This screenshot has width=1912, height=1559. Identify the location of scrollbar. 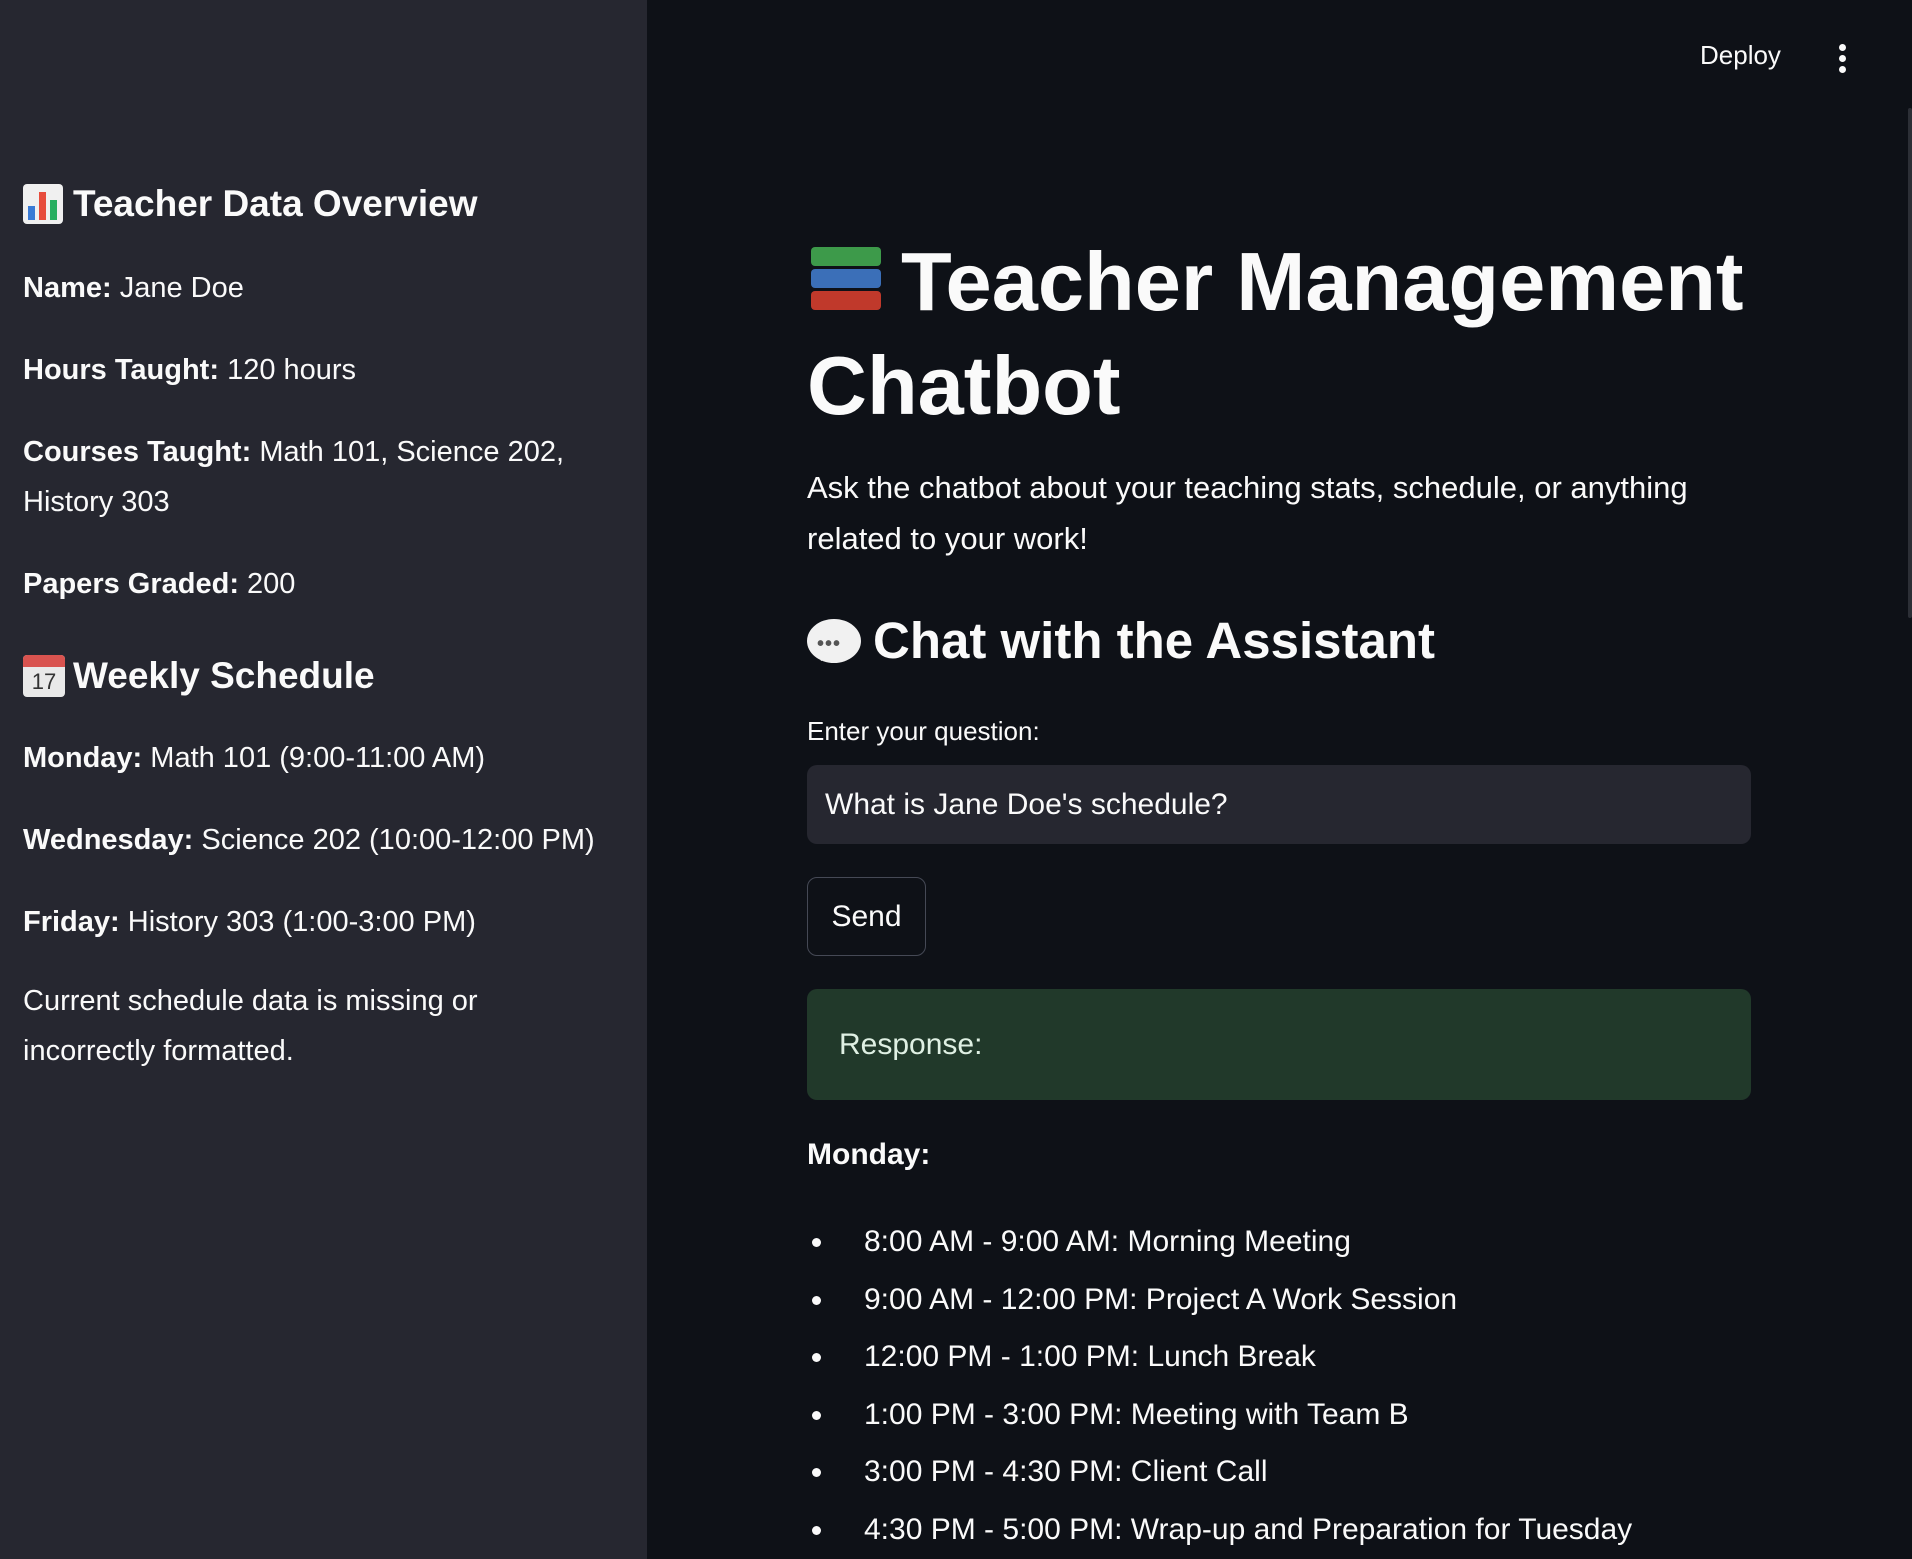
(1910, 363).